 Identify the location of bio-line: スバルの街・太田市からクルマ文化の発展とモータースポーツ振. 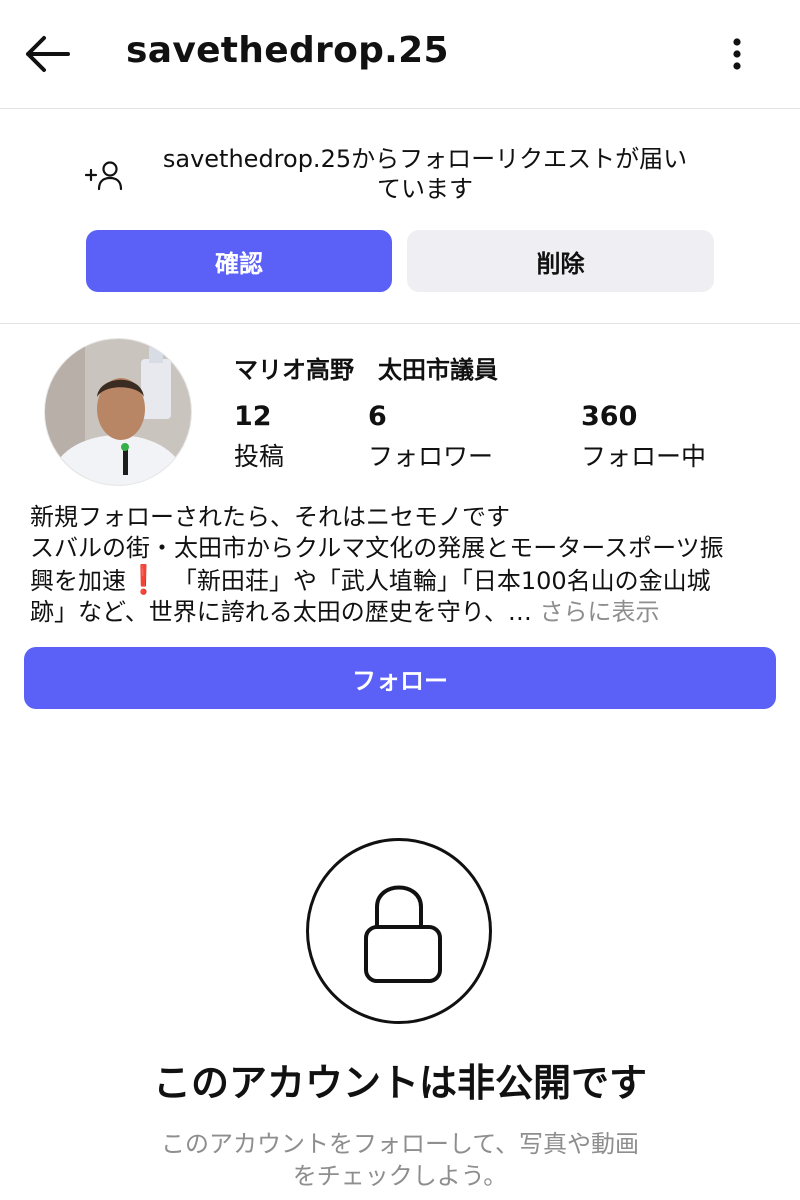
(377, 548).